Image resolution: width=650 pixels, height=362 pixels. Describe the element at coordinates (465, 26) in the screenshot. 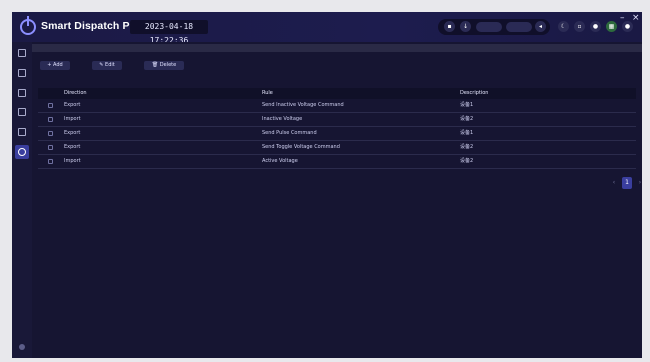

I see `download-icon: ↓` at that location.